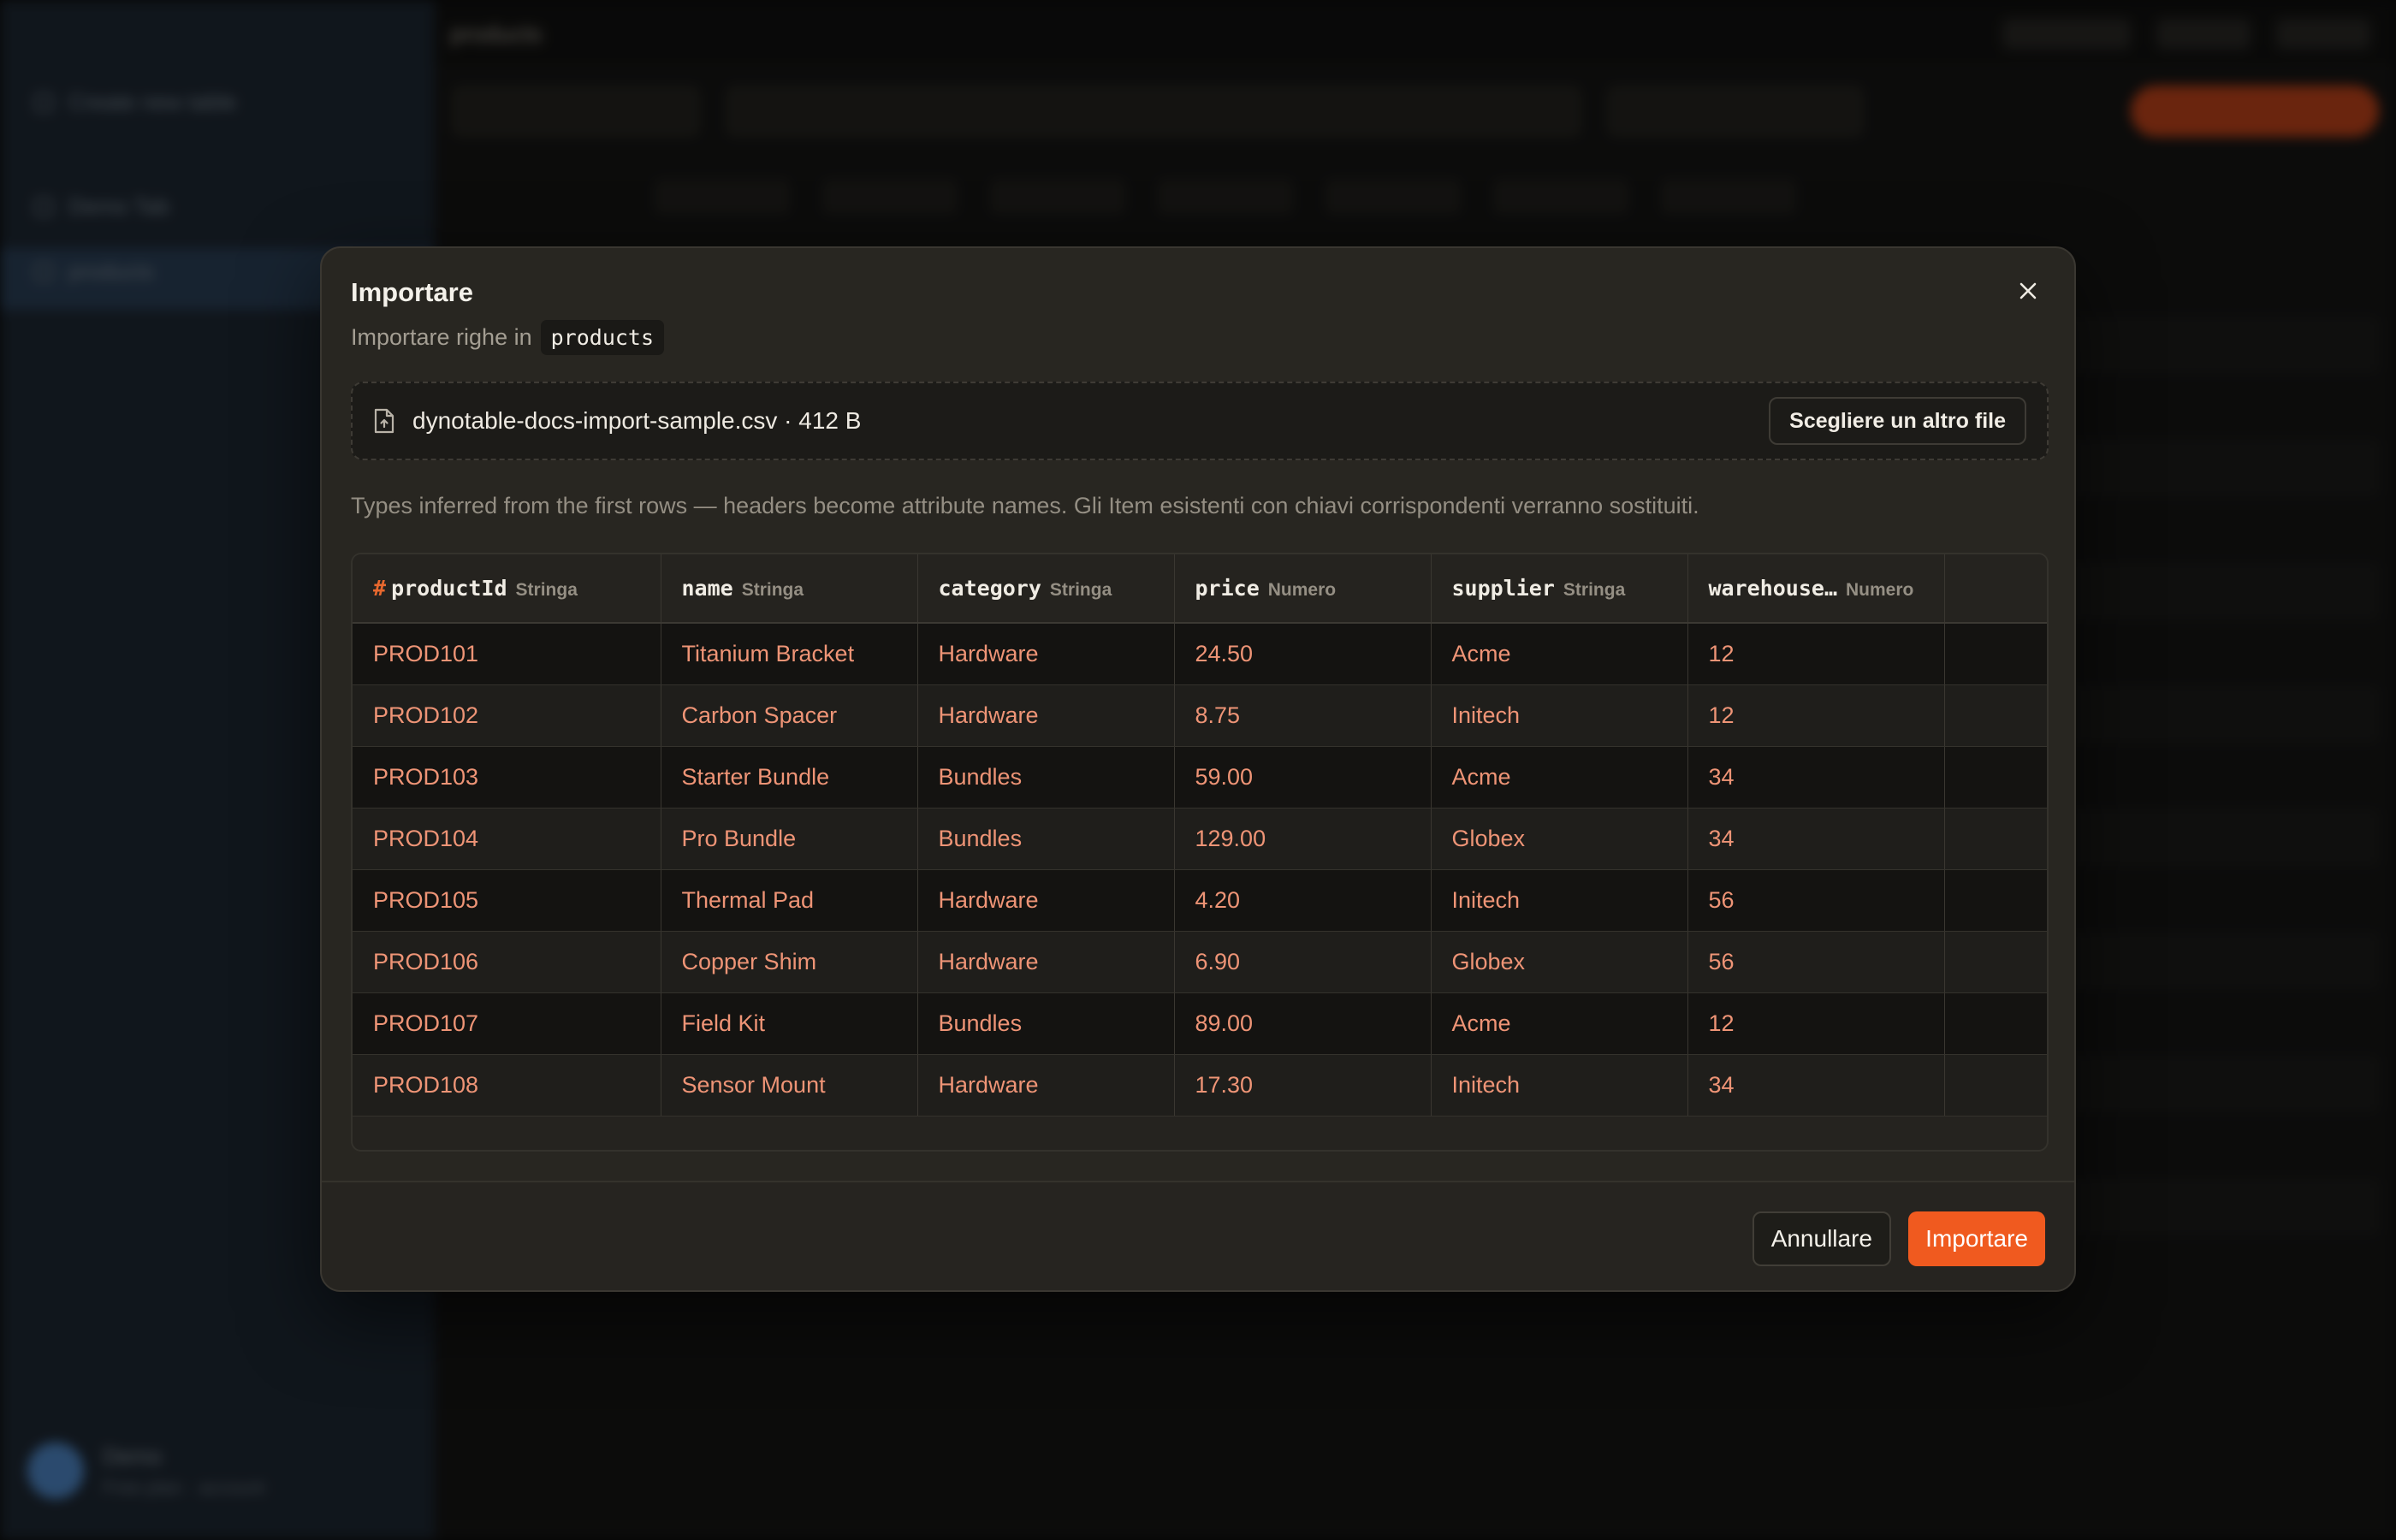 This screenshot has width=2396, height=1540. I want to click on column-header-4: supplier Stringa, so click(1559, 589).